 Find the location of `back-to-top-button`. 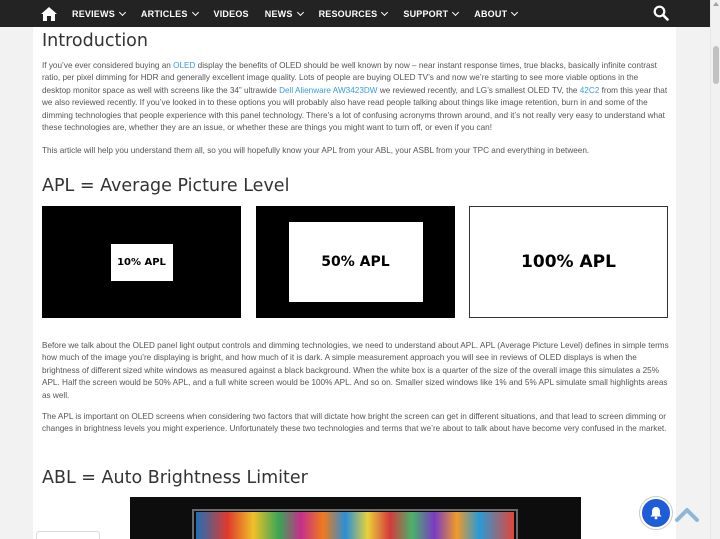

back-to-top-button is located at coordinates (687, 514).